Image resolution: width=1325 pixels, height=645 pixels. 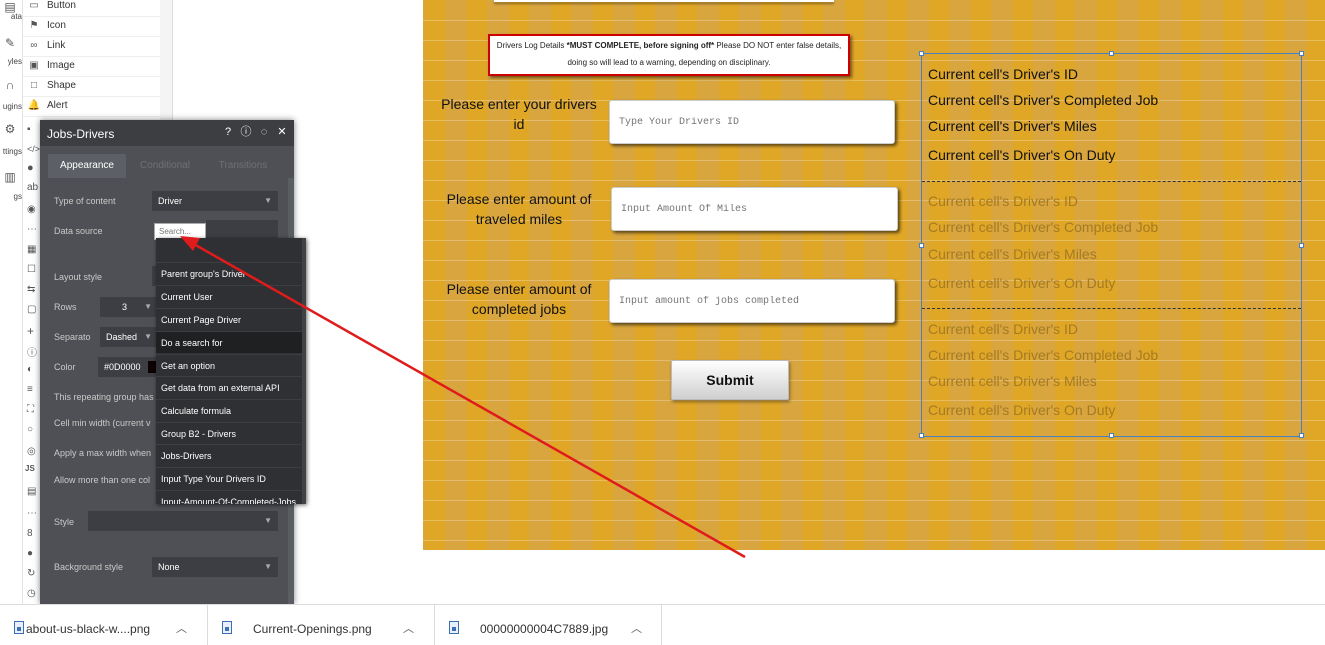 I want to click on palette-item-shape: □ Shape, so click(x=91, y=86).